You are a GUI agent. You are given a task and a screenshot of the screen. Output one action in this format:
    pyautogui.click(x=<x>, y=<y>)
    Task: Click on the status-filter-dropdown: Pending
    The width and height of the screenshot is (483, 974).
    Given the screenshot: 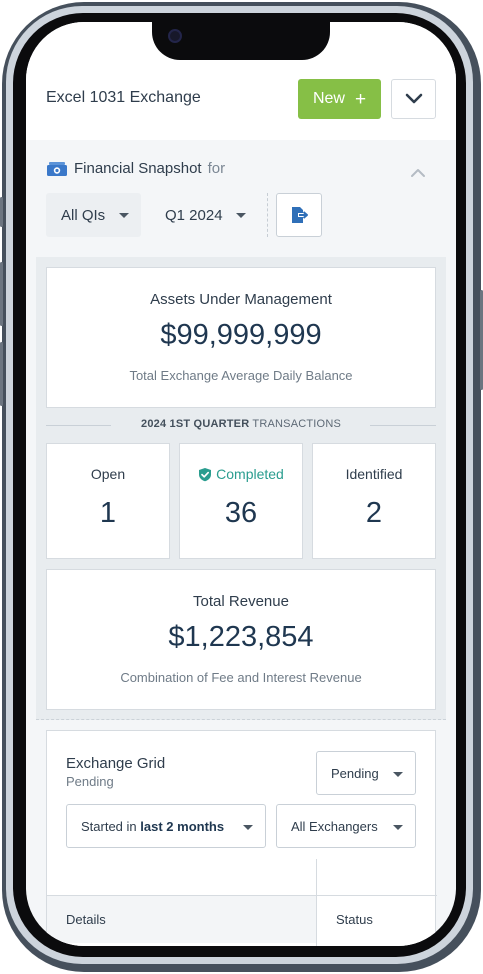 What is the action you would take?
    pyautogui.click(x=366, y=773)
    